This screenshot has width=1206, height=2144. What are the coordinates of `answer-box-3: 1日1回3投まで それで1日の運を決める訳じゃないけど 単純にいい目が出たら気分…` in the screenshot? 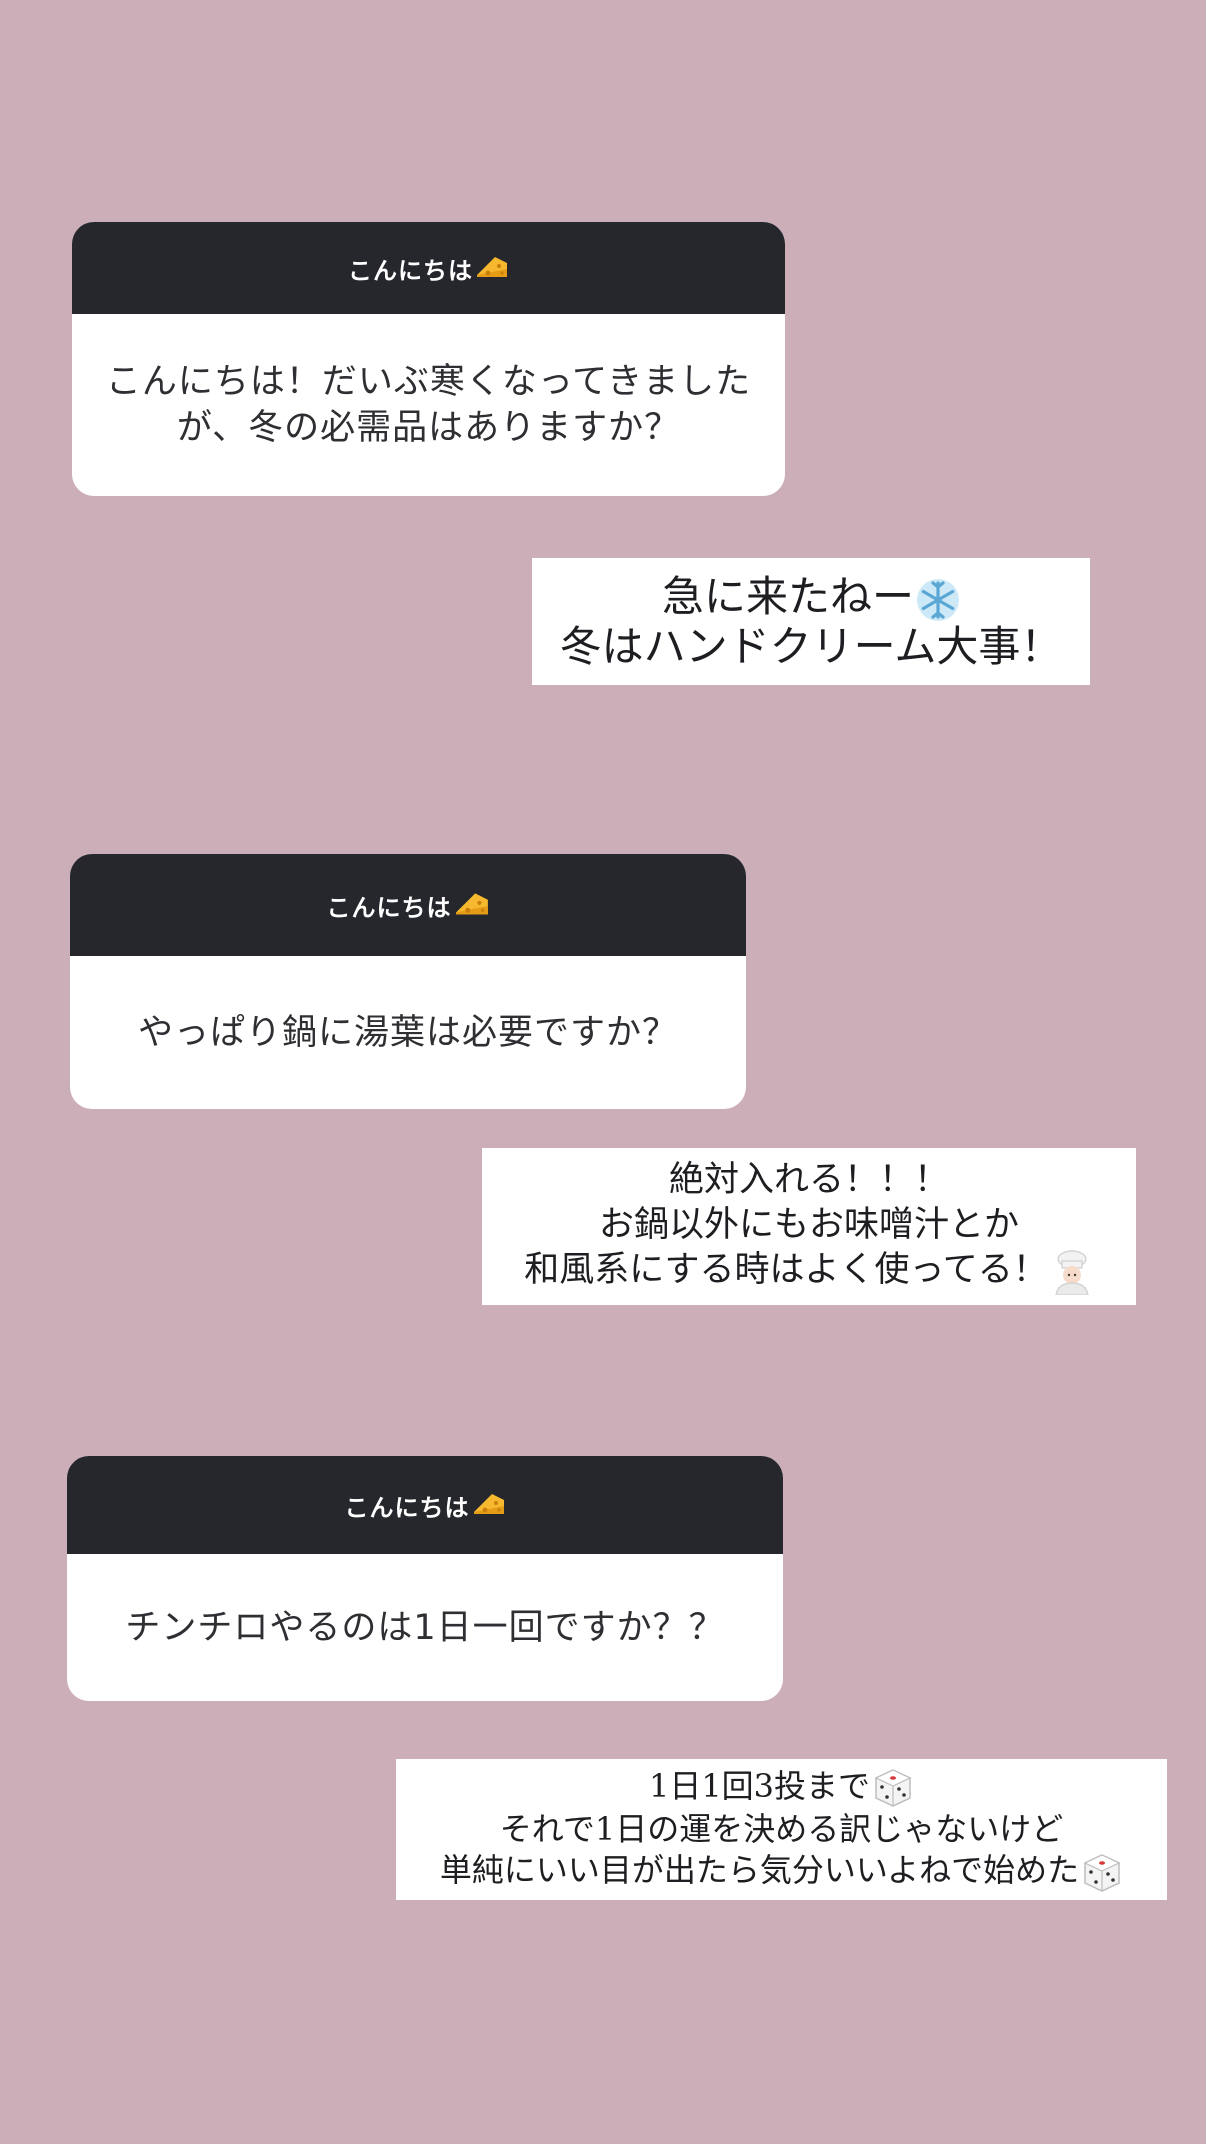 It's located at (781, 1829).